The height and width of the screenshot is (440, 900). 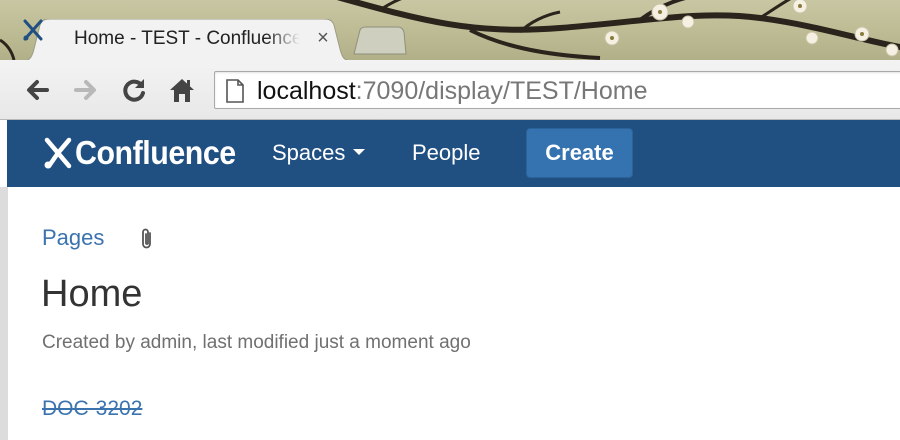 What do you see at coordinates (306, 91) in the screenshot?
I see `url-host: localhost` at bounding box center [306, 91].